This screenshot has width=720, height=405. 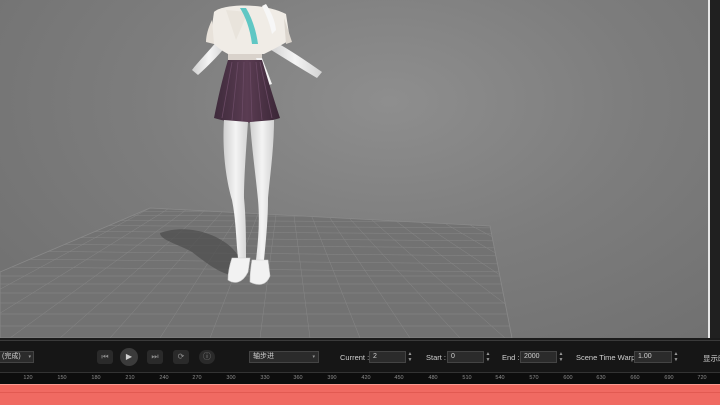 What do you see at coordinates (669, 378) in the screenshot?
I see `ruler-tick: 690` at bounding box center [669, 378].